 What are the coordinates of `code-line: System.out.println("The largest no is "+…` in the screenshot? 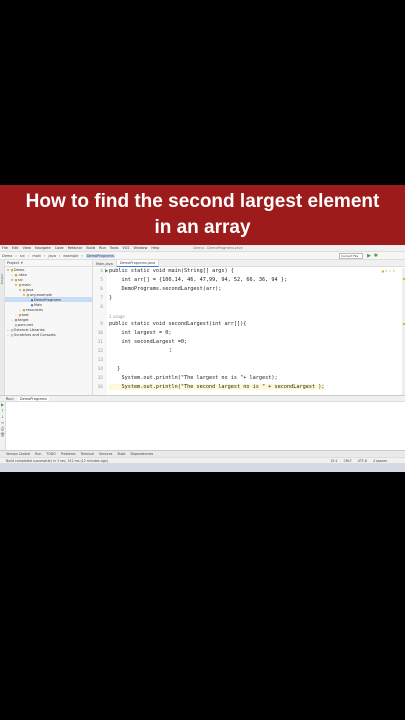 It's located at (193, 378).